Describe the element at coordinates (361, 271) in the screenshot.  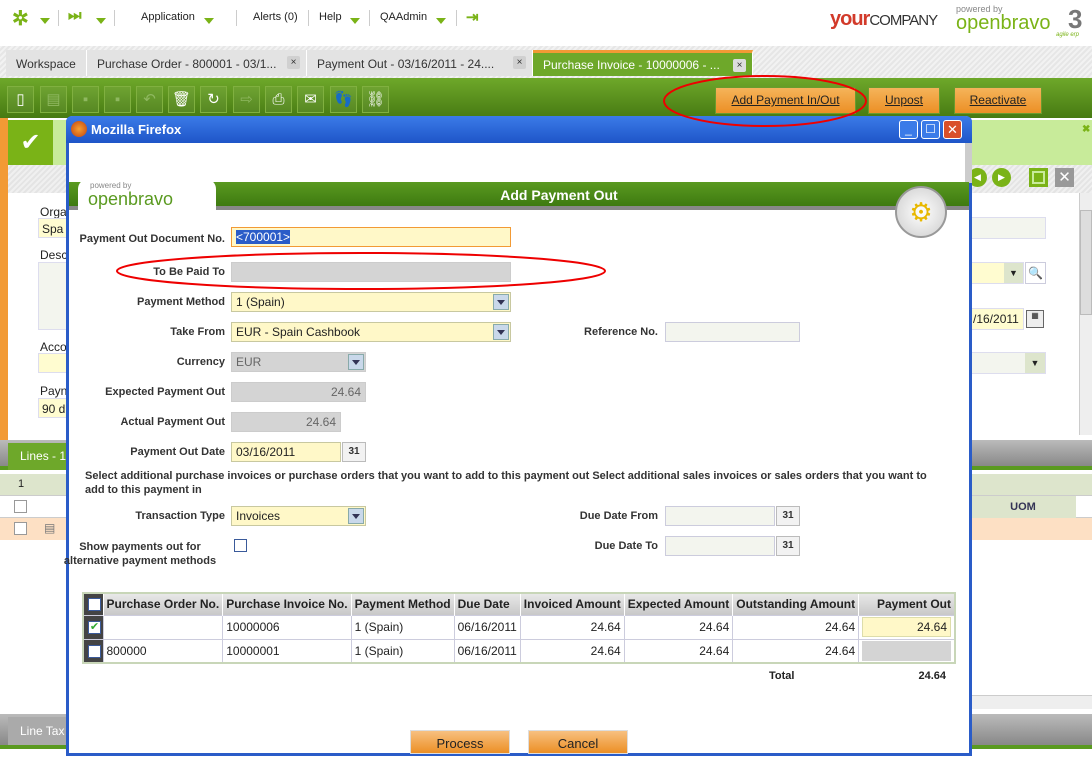
I see `annotation-ellipse-paid-to` at that location.